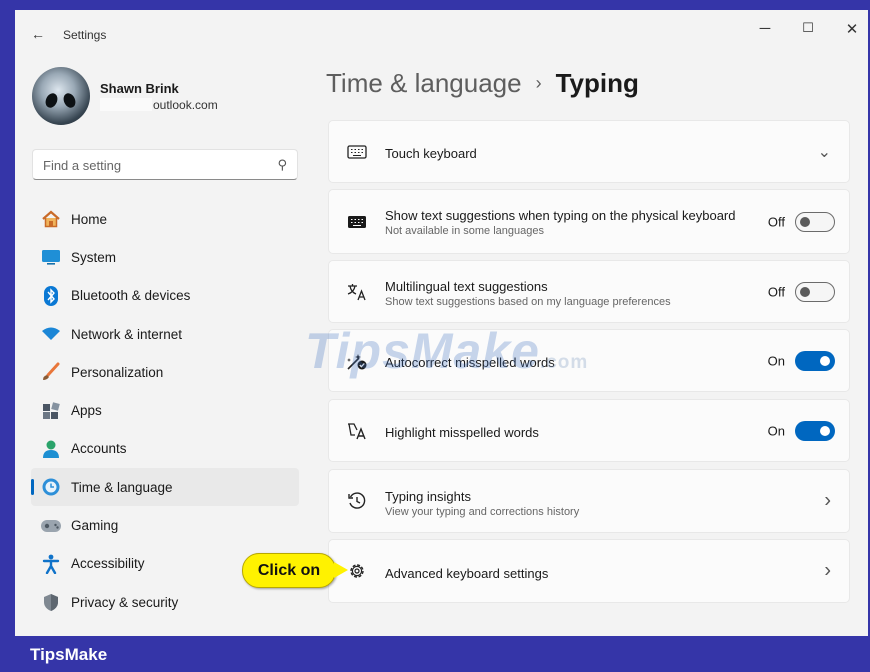  I want to click on minimize-button: ─, so click(765, 28).